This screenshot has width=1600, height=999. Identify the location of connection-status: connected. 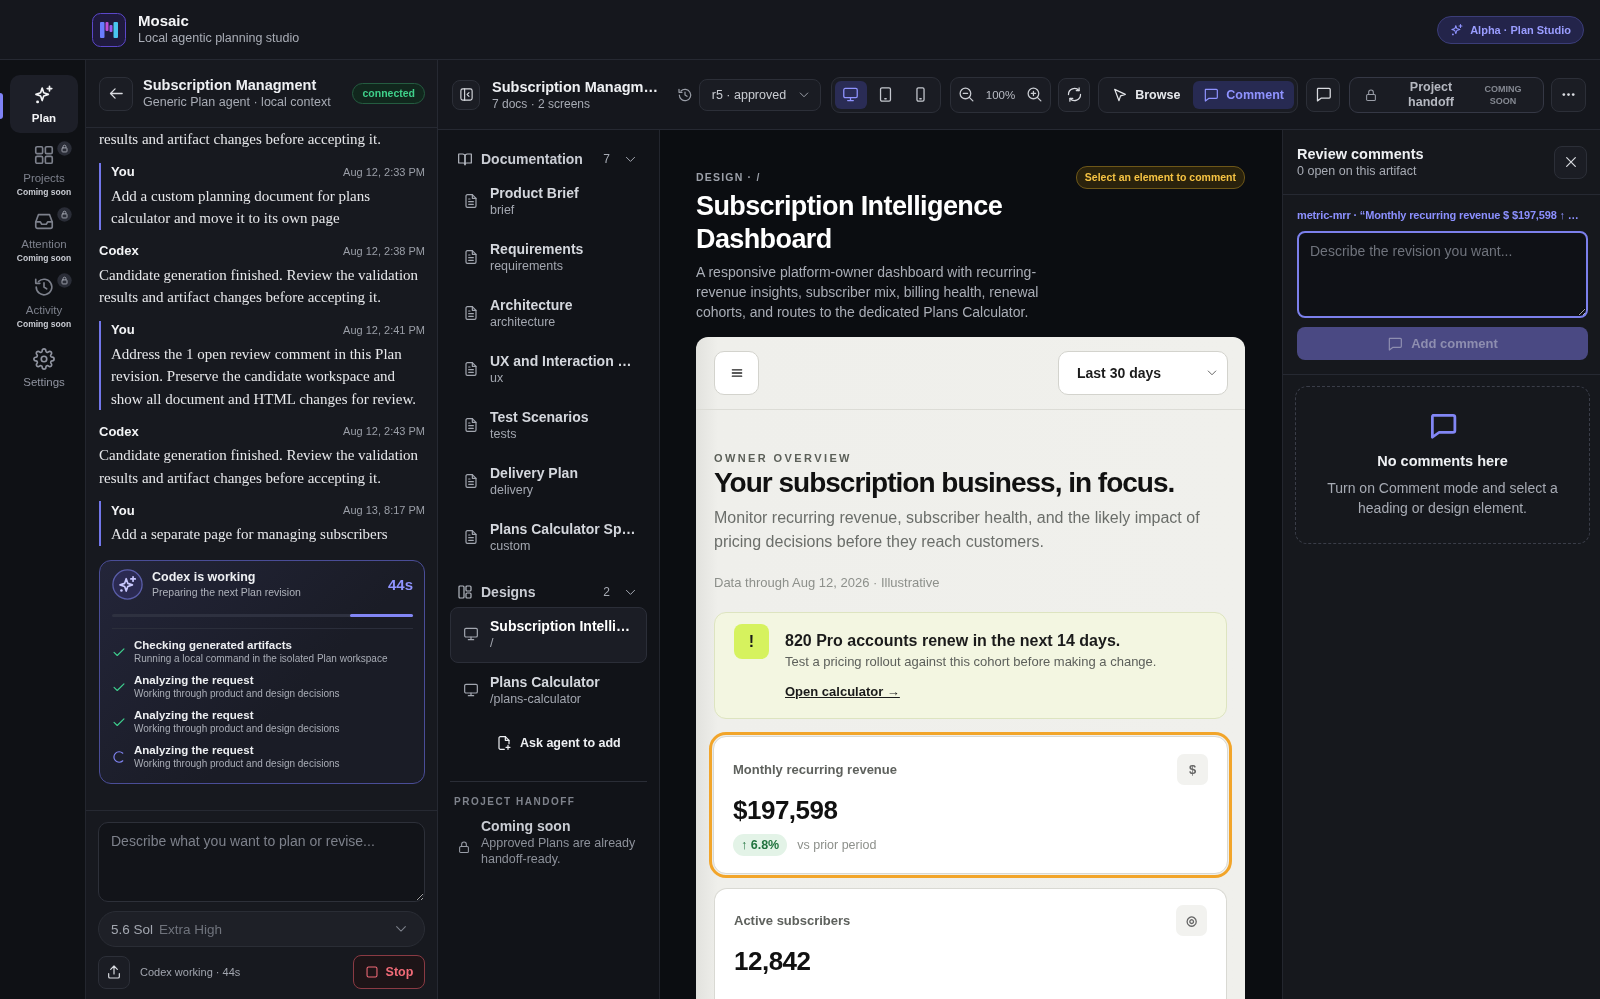
(388, 93).